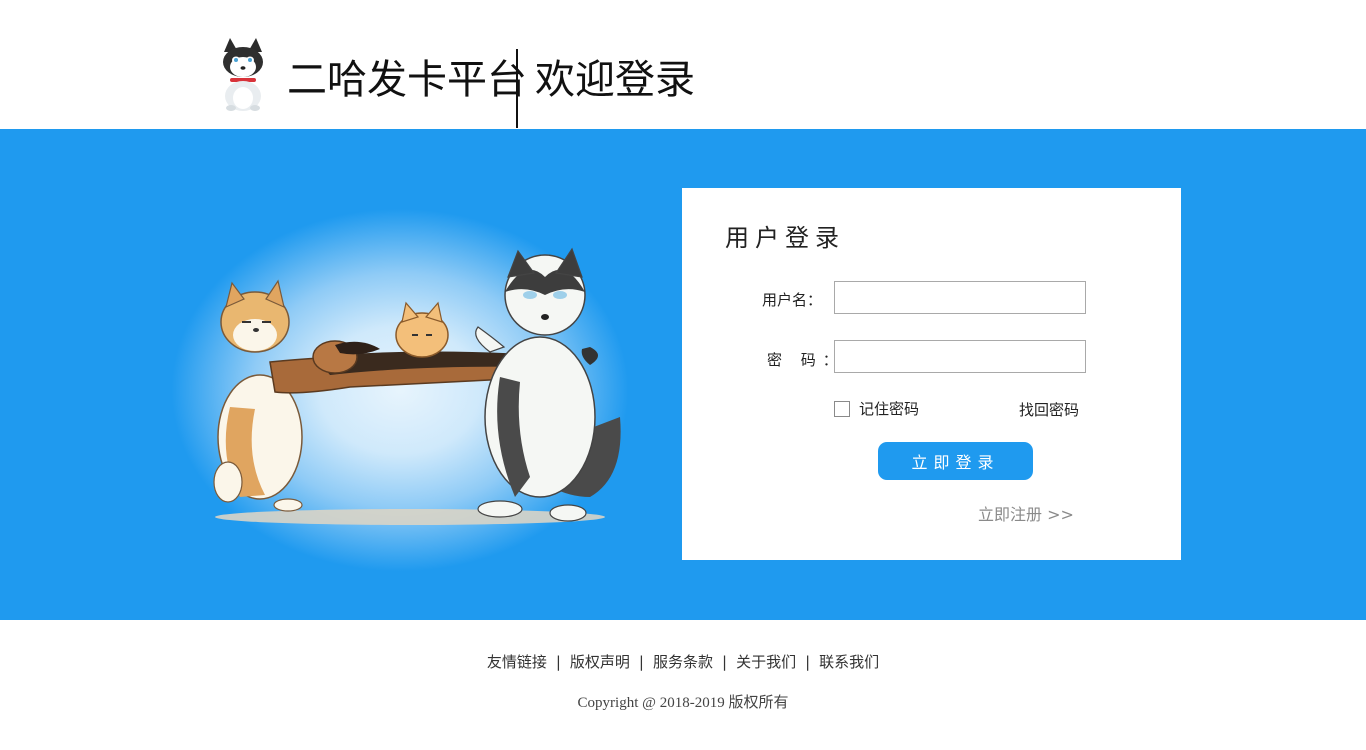 This screenshot has width=1366, height=750. Describe the element at coordinates (1049, 409) in the screenshot. I see `forgot-password-link: 找回密码` at that location.